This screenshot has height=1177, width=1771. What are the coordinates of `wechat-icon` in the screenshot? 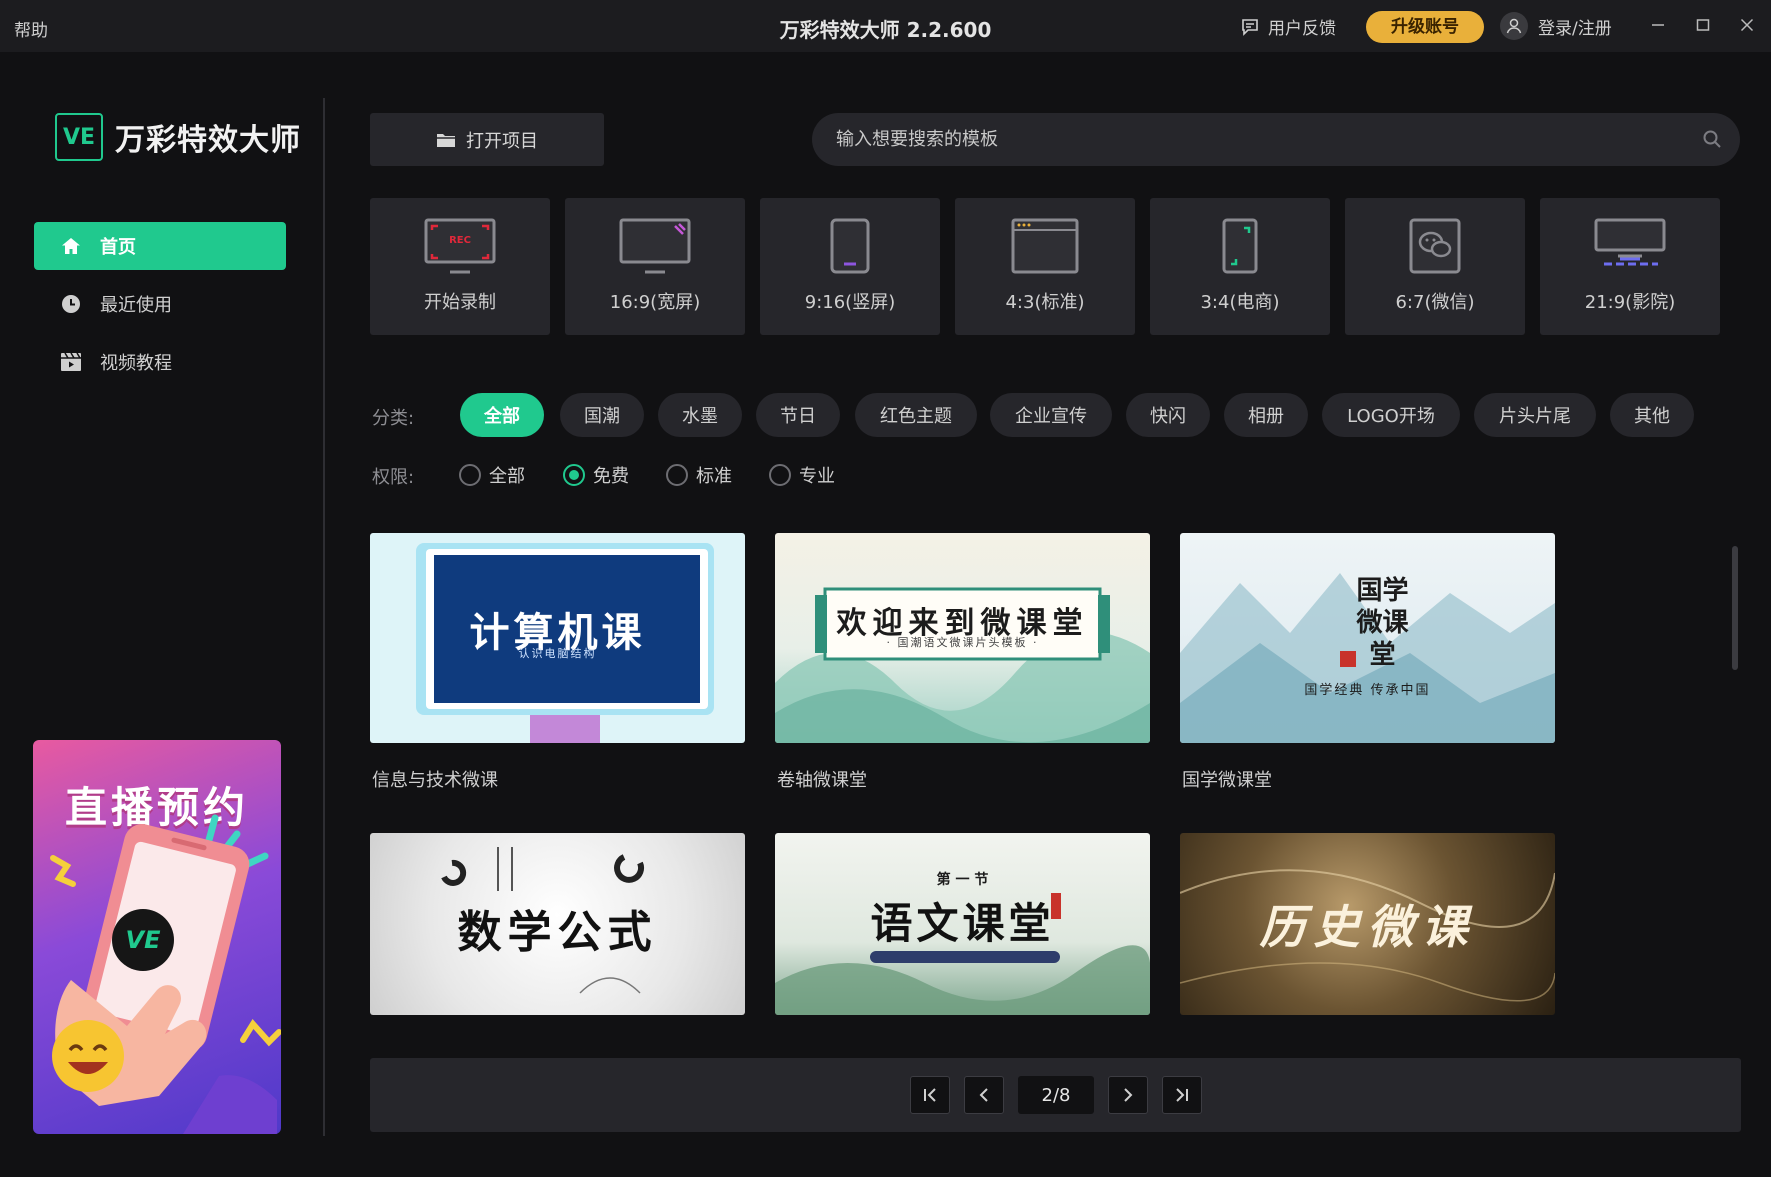 It's located at (1435, 246).